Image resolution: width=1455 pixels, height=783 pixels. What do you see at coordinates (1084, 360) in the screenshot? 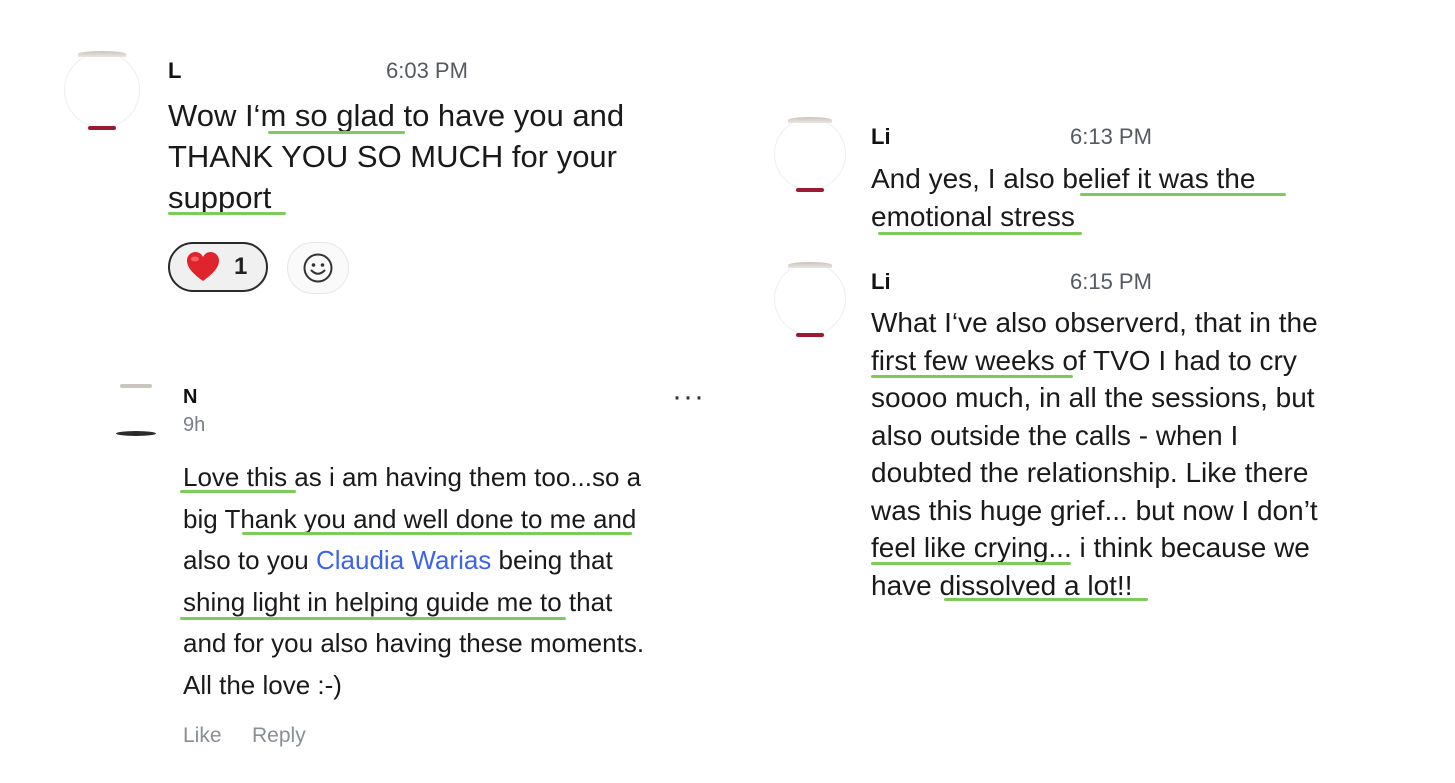
I see `message-line: first few weeks of TVO I had to cry` at bounding box center [1084, 360].